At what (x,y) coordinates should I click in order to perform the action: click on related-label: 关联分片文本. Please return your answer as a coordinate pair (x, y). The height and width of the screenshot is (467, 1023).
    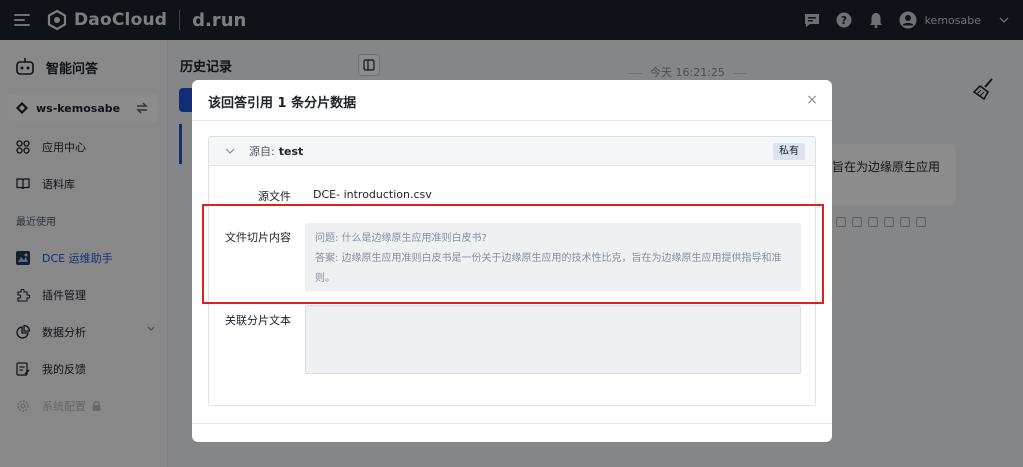
    Looking at the image, I should click on (258, 320).